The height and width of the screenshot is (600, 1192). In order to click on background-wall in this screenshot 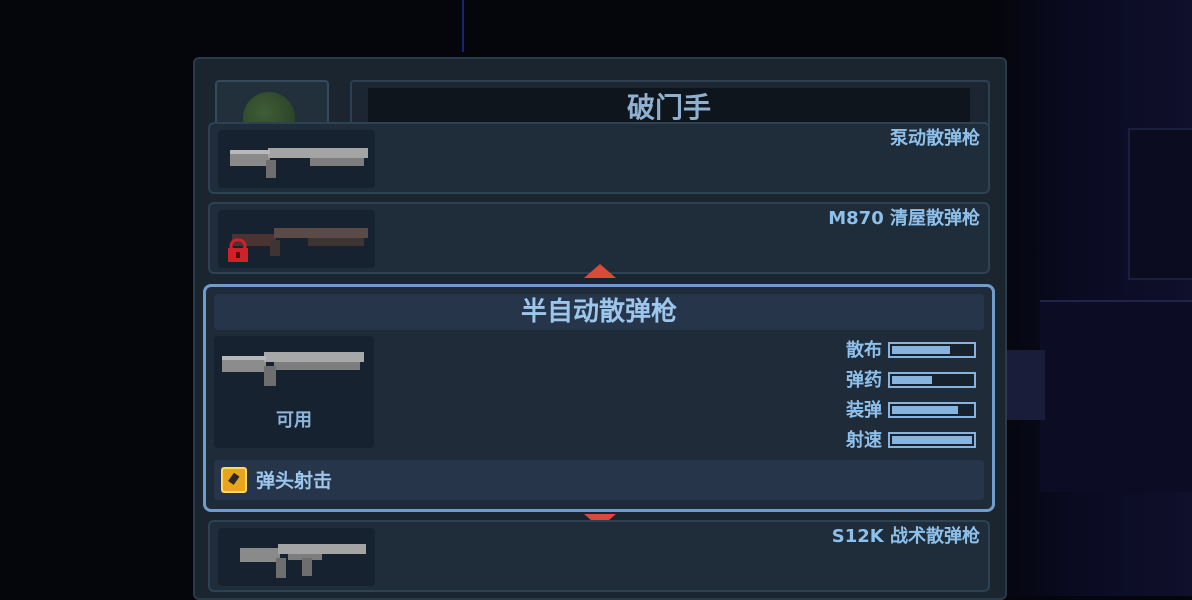, I will do `click(1116, 396)`.